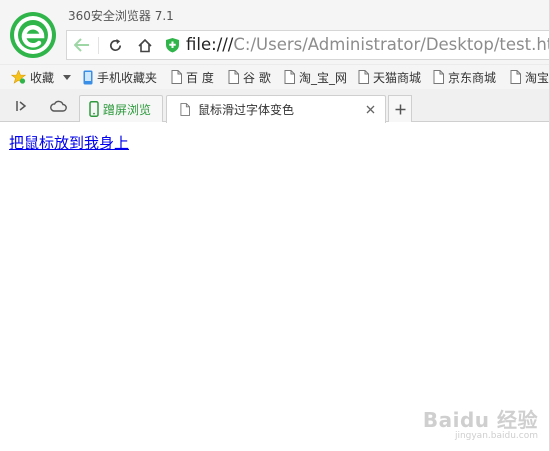 The width and height of the screenshot is (550, 451). I want to click on refresh-icon, so click(115, 44).